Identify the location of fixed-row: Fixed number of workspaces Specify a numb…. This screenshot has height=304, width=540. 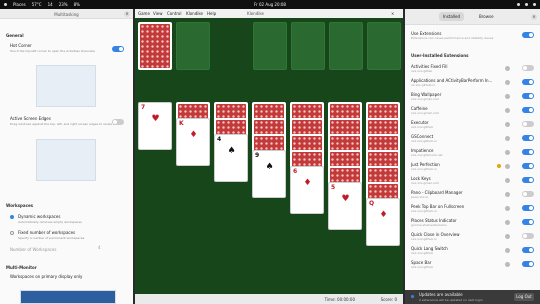
(51, 235).